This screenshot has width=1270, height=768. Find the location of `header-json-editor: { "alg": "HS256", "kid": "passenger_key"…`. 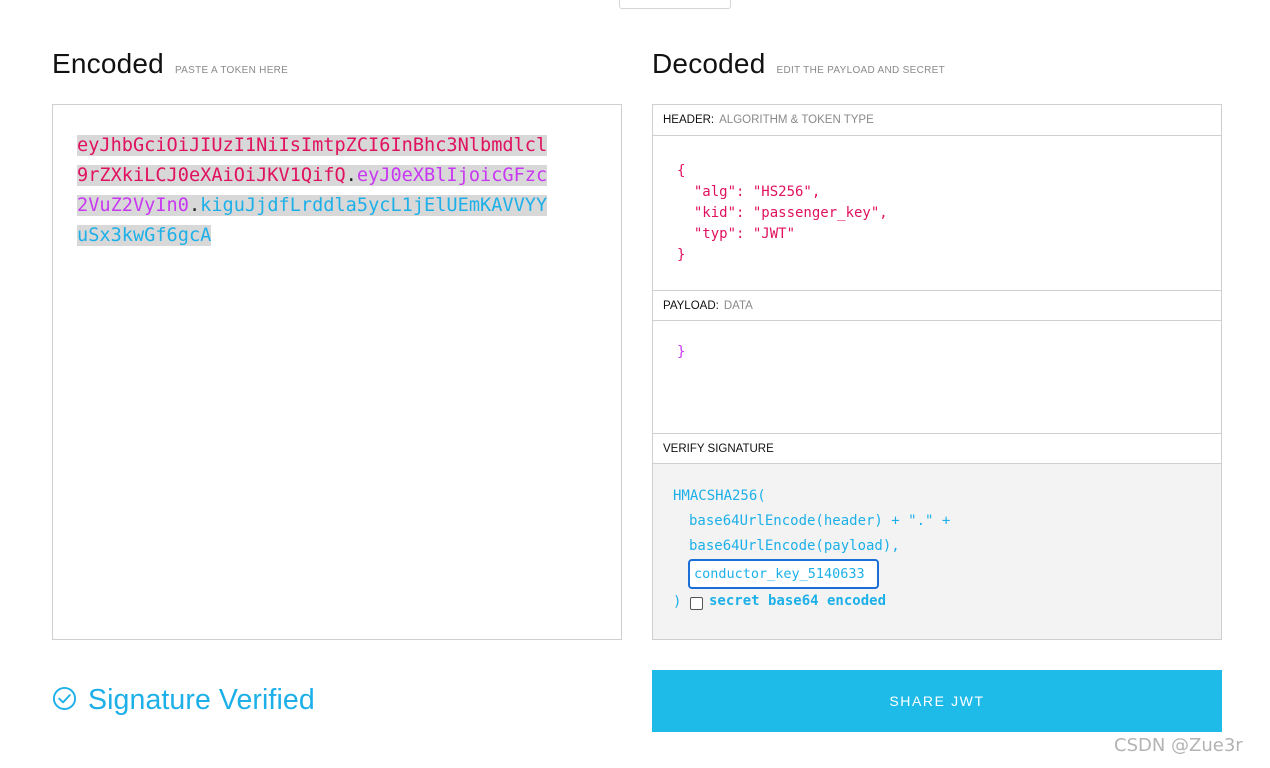

header-json-editor: { "alg": "HS256", "kid": "passenger_key"… is located at coordinates (782, 213).